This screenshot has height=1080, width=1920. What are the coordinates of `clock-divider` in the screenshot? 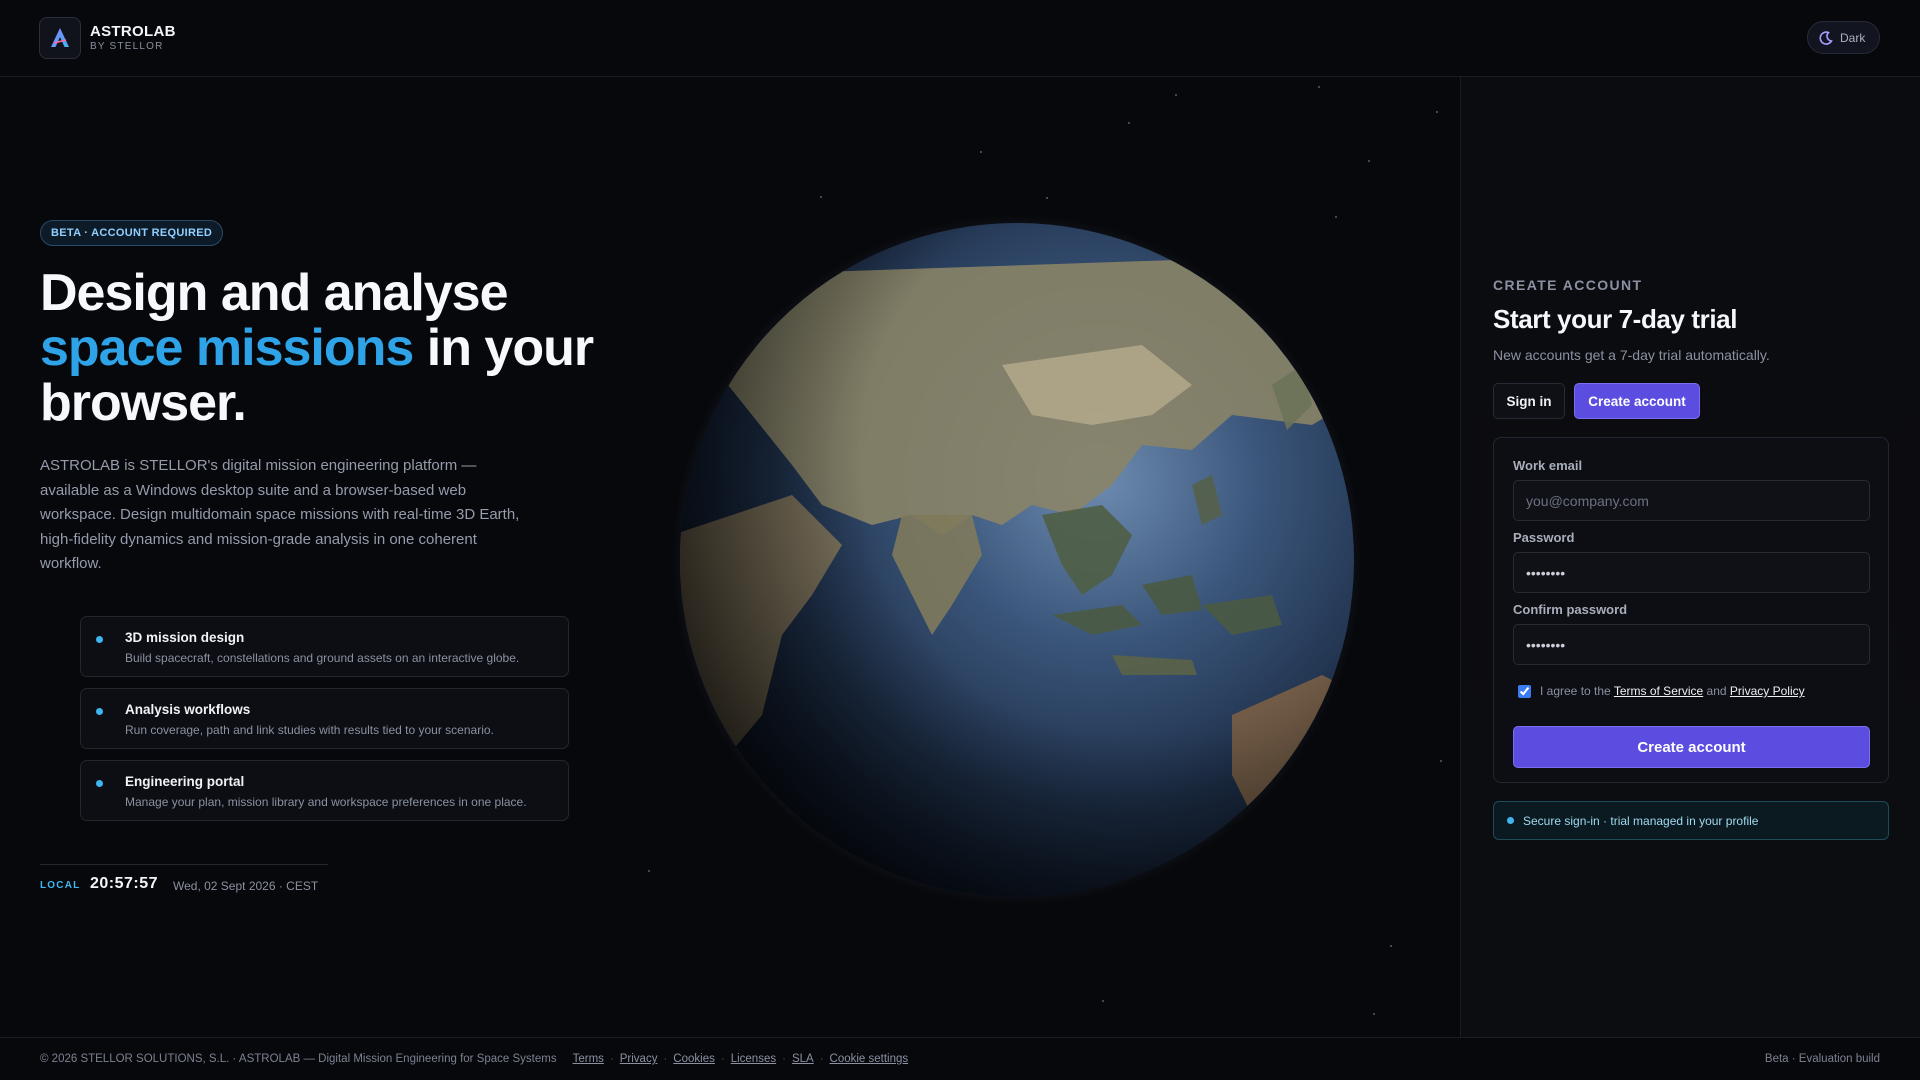 It's located at (184, 864).